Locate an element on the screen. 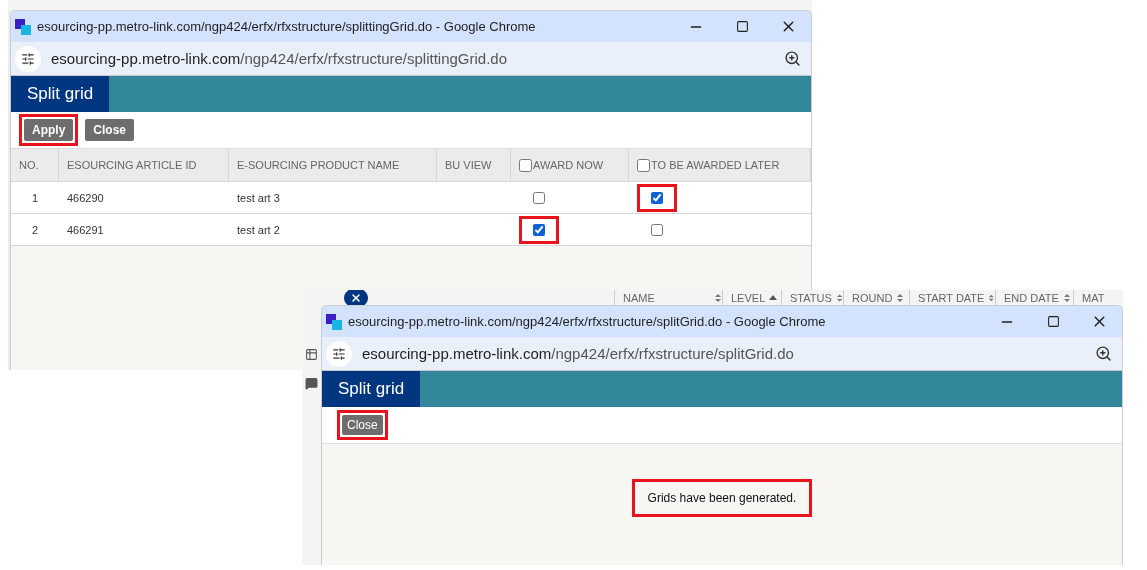  status-message: Grids have been generated. is located at coordinates (722, 498).